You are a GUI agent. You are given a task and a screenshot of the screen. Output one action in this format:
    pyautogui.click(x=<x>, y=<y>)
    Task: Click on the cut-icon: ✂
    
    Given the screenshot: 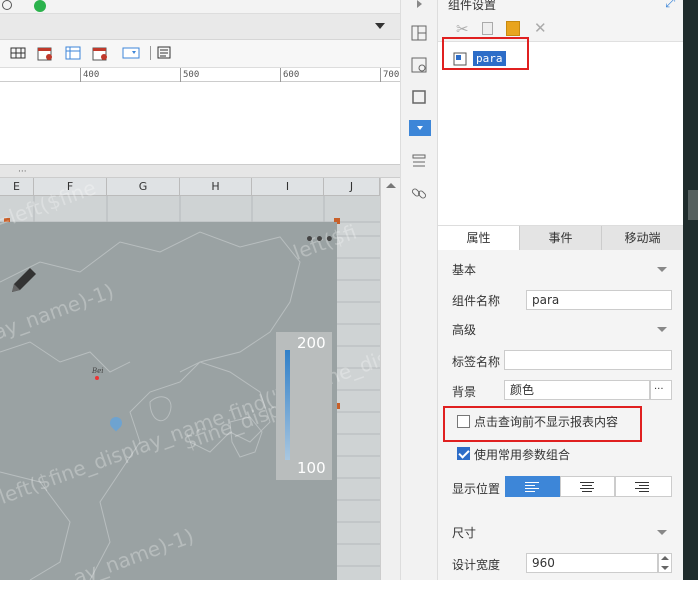 What is the action you would take?
    pyautogui.click(x=462, y=29)
    